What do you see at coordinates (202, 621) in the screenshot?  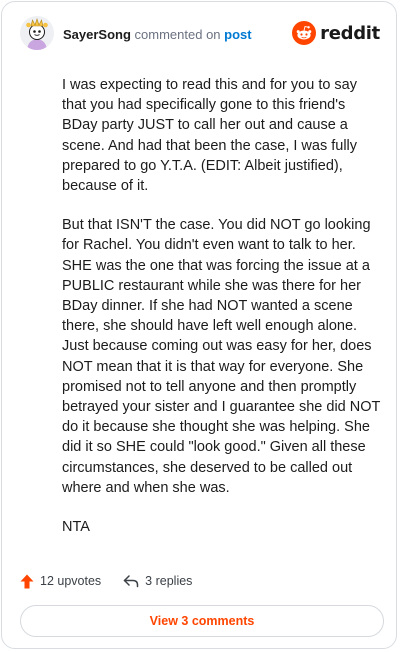 I see `view-comments-button: View 3 comments` at bounding box center [202, 621].